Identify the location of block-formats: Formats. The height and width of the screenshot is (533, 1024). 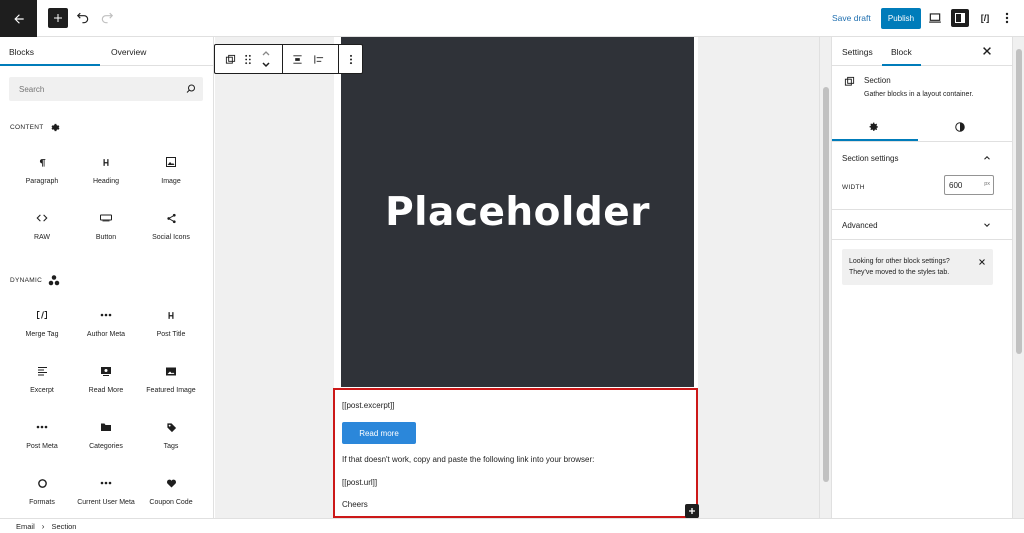
(42, 491).